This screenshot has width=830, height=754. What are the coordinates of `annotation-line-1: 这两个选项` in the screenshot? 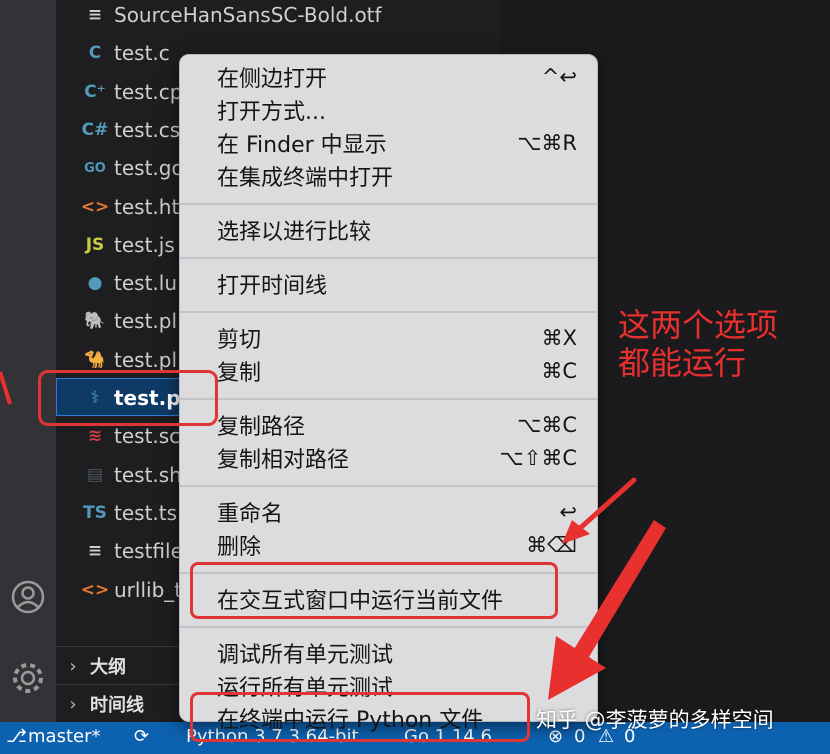 It's located at (698, 325).